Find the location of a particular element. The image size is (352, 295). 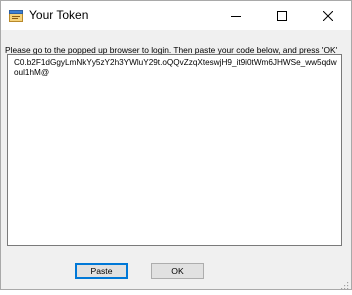

minimize-icon is located at coordinates (236, 16).